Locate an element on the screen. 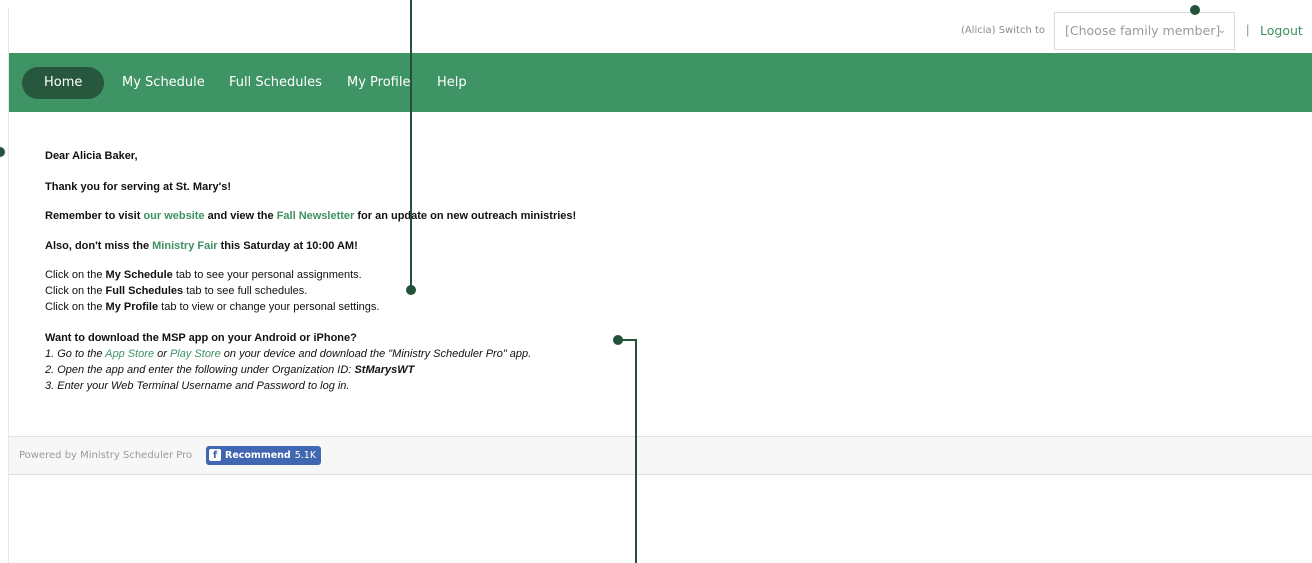 The height and width of the screenshot is (563, 1312). tab-full-schedules: Full Schedules is located at coordinates (275, 83).